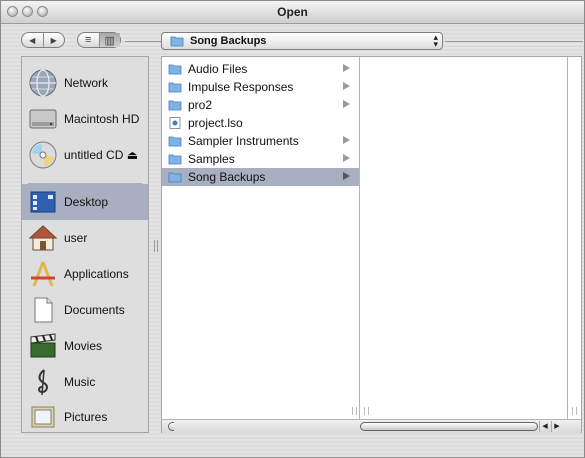 The width and height of the screenshot is (585, 458). What do you see at coordinates (227, 177) in the screenshot?
I see `item-name: Song Backups` at bounding box center [227, 177].